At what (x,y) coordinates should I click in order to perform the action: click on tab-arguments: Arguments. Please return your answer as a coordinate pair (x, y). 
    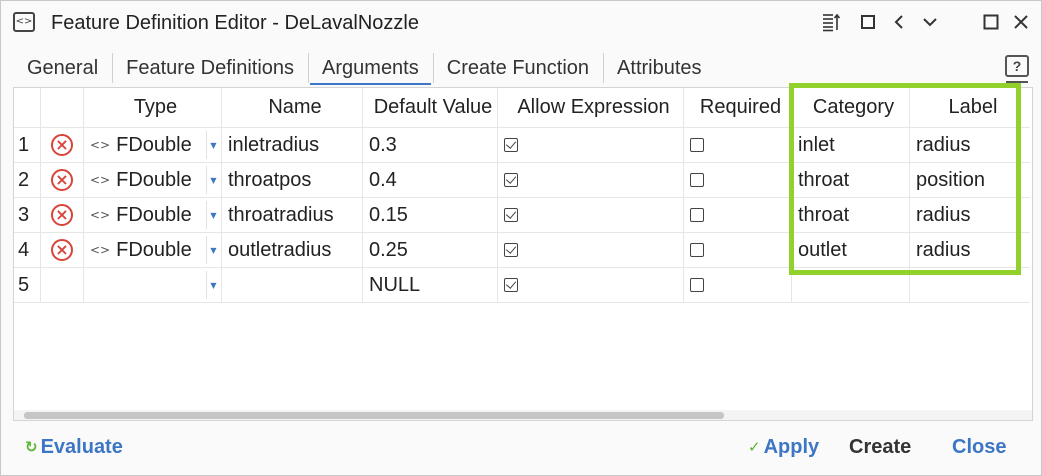
    Looking at the image, I should click on (370, 68).